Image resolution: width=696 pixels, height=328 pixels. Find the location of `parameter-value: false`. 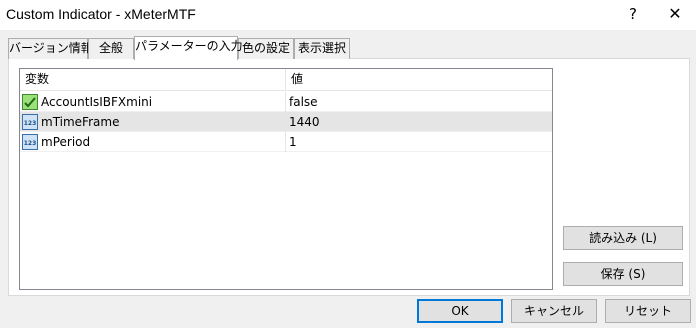

parameter-value: false is located at coordinates (303, 102).